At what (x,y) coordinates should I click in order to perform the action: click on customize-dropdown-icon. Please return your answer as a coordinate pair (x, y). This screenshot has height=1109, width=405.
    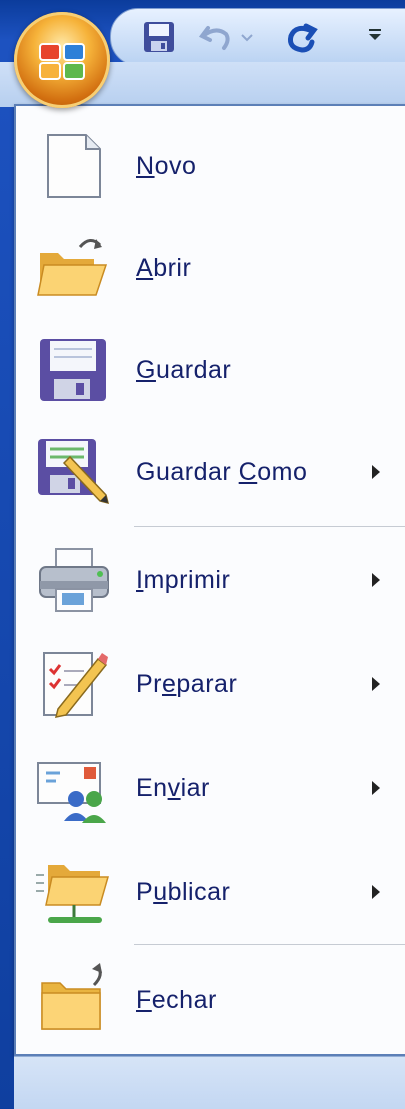
    Looking at the image, I should click on (375, 35).